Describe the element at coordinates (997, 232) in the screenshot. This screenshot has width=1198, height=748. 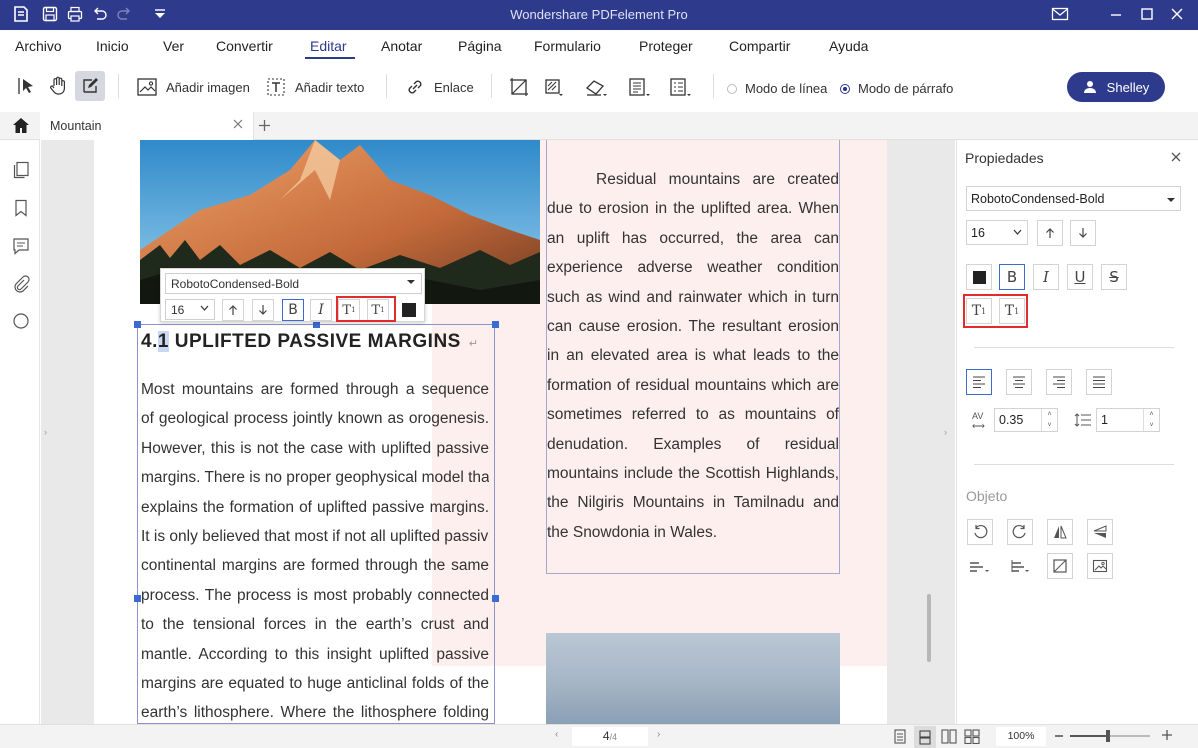
I see `font-size-field: 16` at that location.